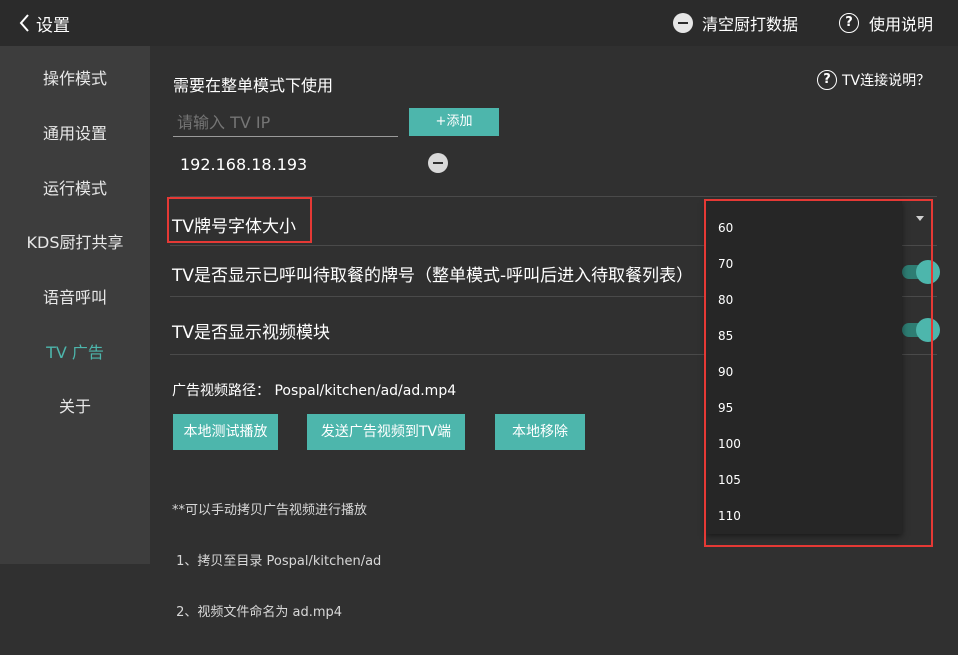  Describe the element at coordinates (257, 612) in the screenshot. I see `hint-line: 2、视频文件命名为 ad.mp4` at that location.